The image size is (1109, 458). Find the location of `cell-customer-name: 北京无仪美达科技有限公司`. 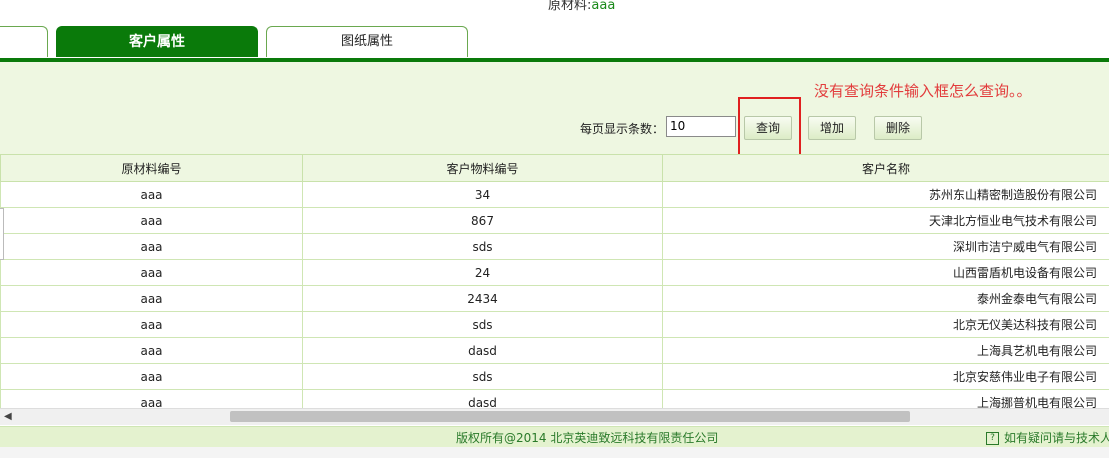

cell-customer-name: 北京无仪美达科技有限公司 is located at coordinates (885, 324).